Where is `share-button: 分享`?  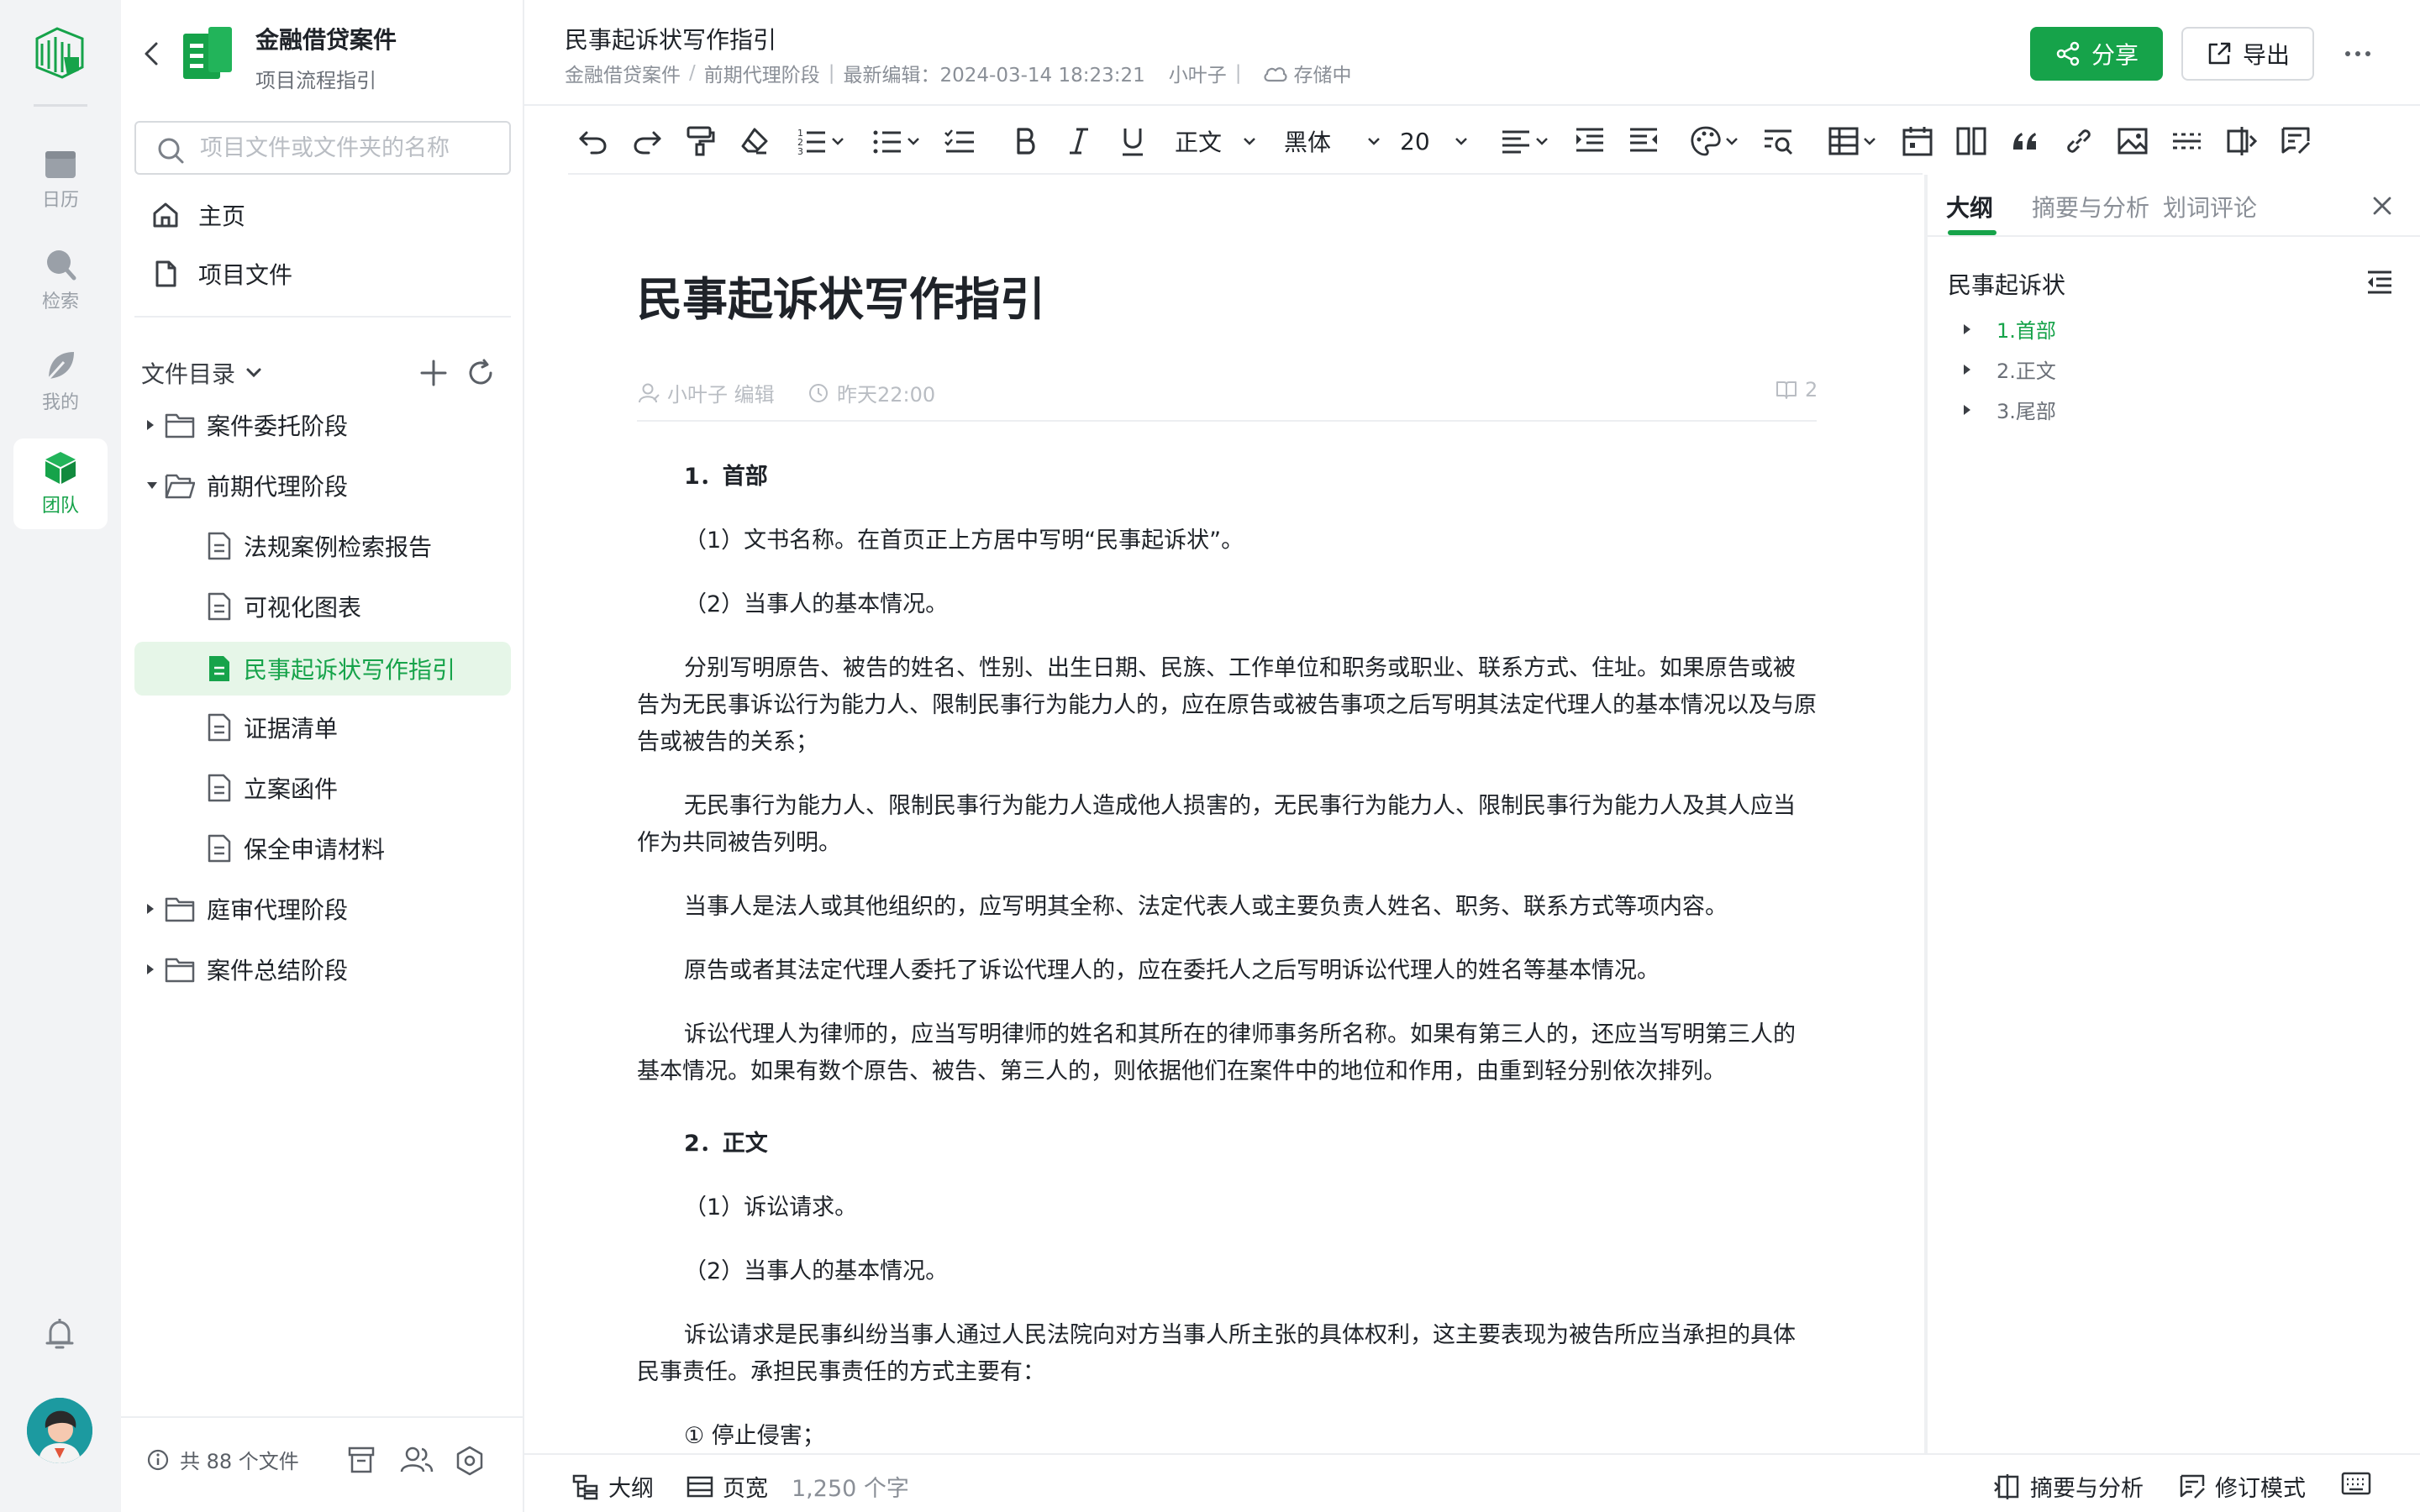 share-button: 分享 is located at coordinates (2096, 54).